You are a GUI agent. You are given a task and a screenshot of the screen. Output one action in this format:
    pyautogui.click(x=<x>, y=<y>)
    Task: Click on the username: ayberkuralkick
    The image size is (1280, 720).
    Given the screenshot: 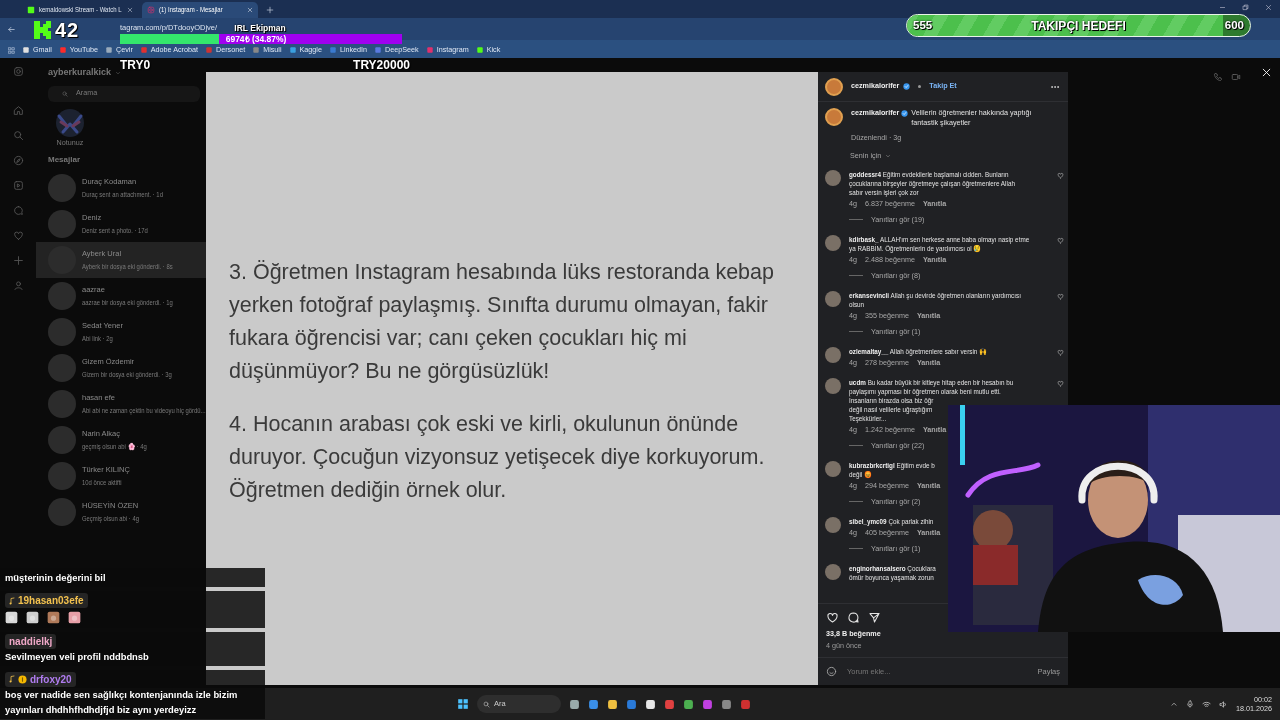 What is the action you would take?
    pyautogui.click(x=80, y=73)
    